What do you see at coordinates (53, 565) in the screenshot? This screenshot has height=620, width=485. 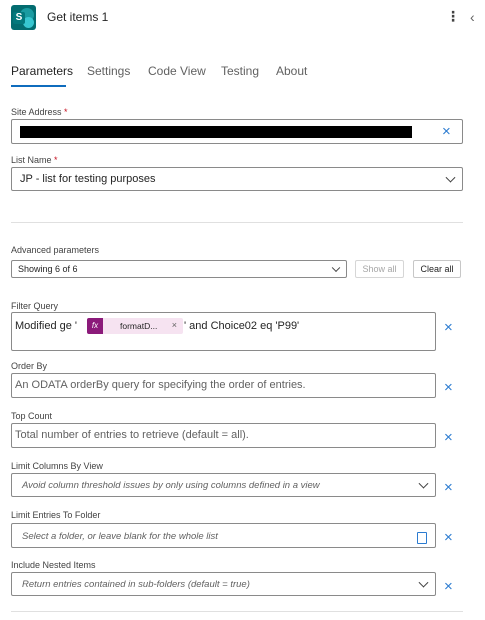 I see `nested-items-label: Include Nested Items` at bounding box center [53, 565].